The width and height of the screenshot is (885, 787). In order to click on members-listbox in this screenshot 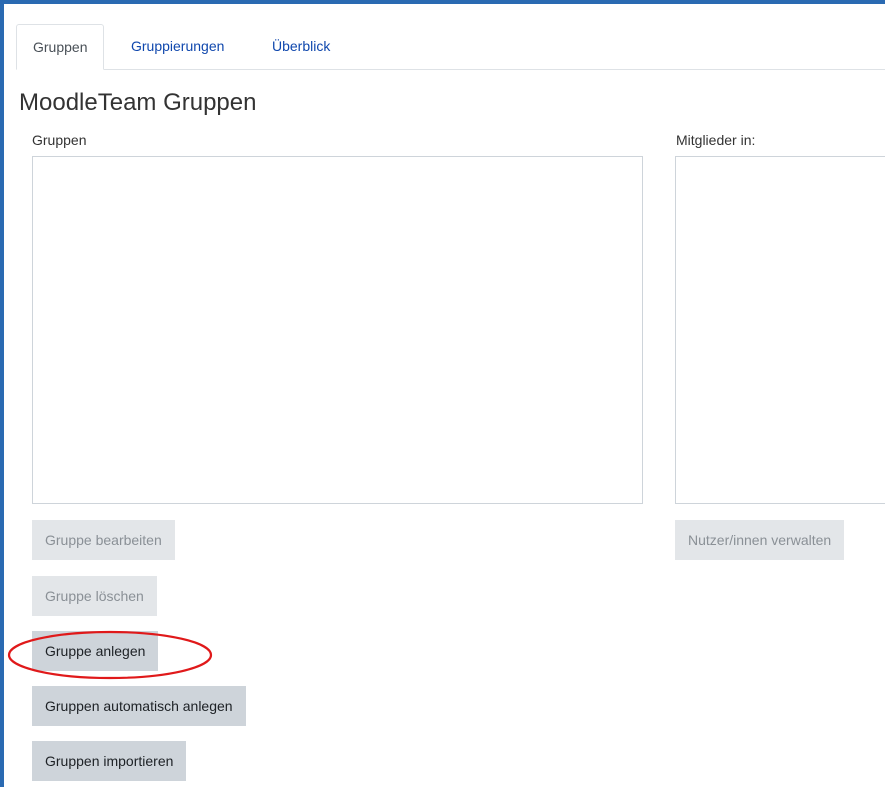, I will do `click(780, 330)`.